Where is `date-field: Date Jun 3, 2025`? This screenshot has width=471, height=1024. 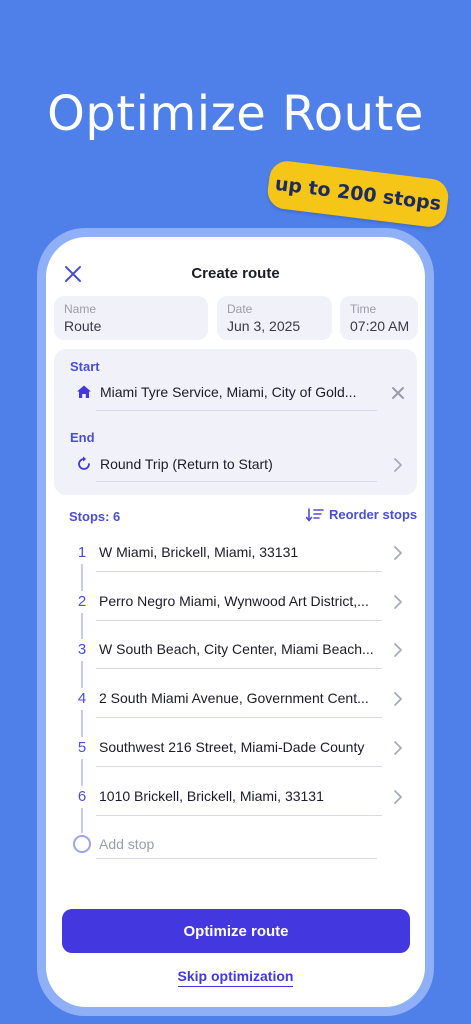 date-field: Date Jun 3, 2025 is located at coordinates (274, 318).